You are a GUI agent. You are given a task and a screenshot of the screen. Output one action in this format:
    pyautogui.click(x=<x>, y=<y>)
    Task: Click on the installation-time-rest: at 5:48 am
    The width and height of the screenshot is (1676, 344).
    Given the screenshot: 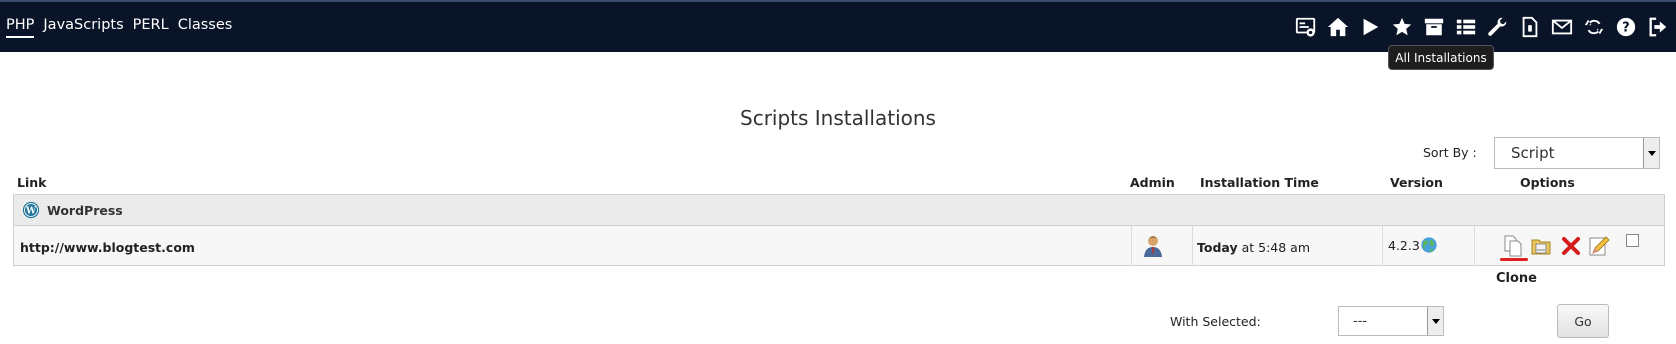 What is the action you would take?
    pyautogui.click(x=1273, y=247)
    